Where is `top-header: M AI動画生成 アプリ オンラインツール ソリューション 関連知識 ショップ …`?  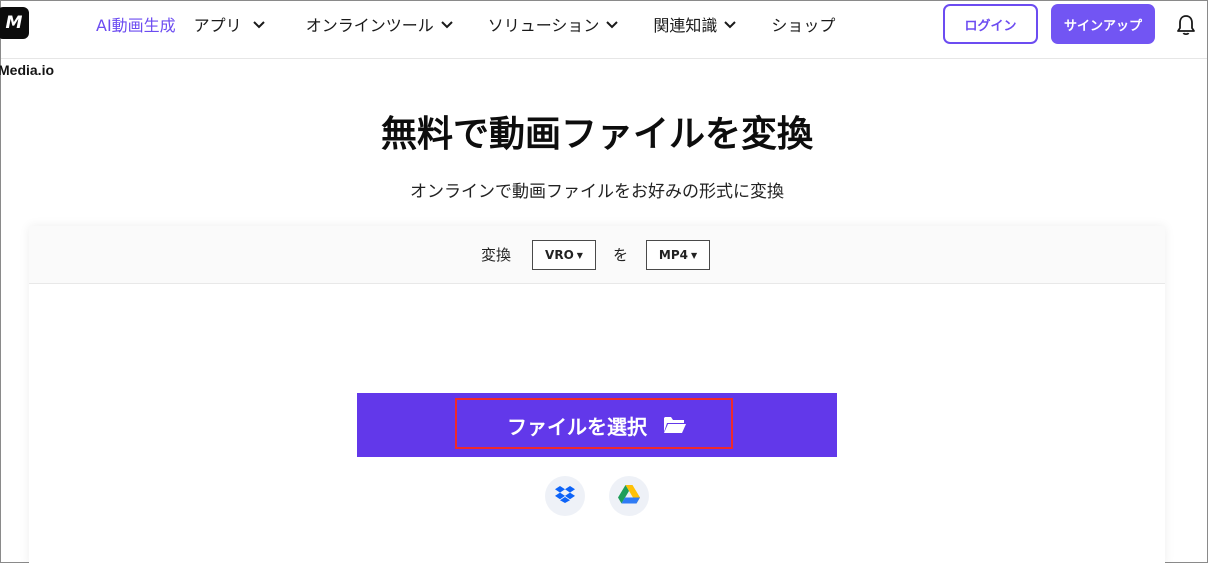
top-header: M AI動画生成 アプリ オンラインツール ソリューション 関連知識 ショップ … is located at coordinates (603, 30).